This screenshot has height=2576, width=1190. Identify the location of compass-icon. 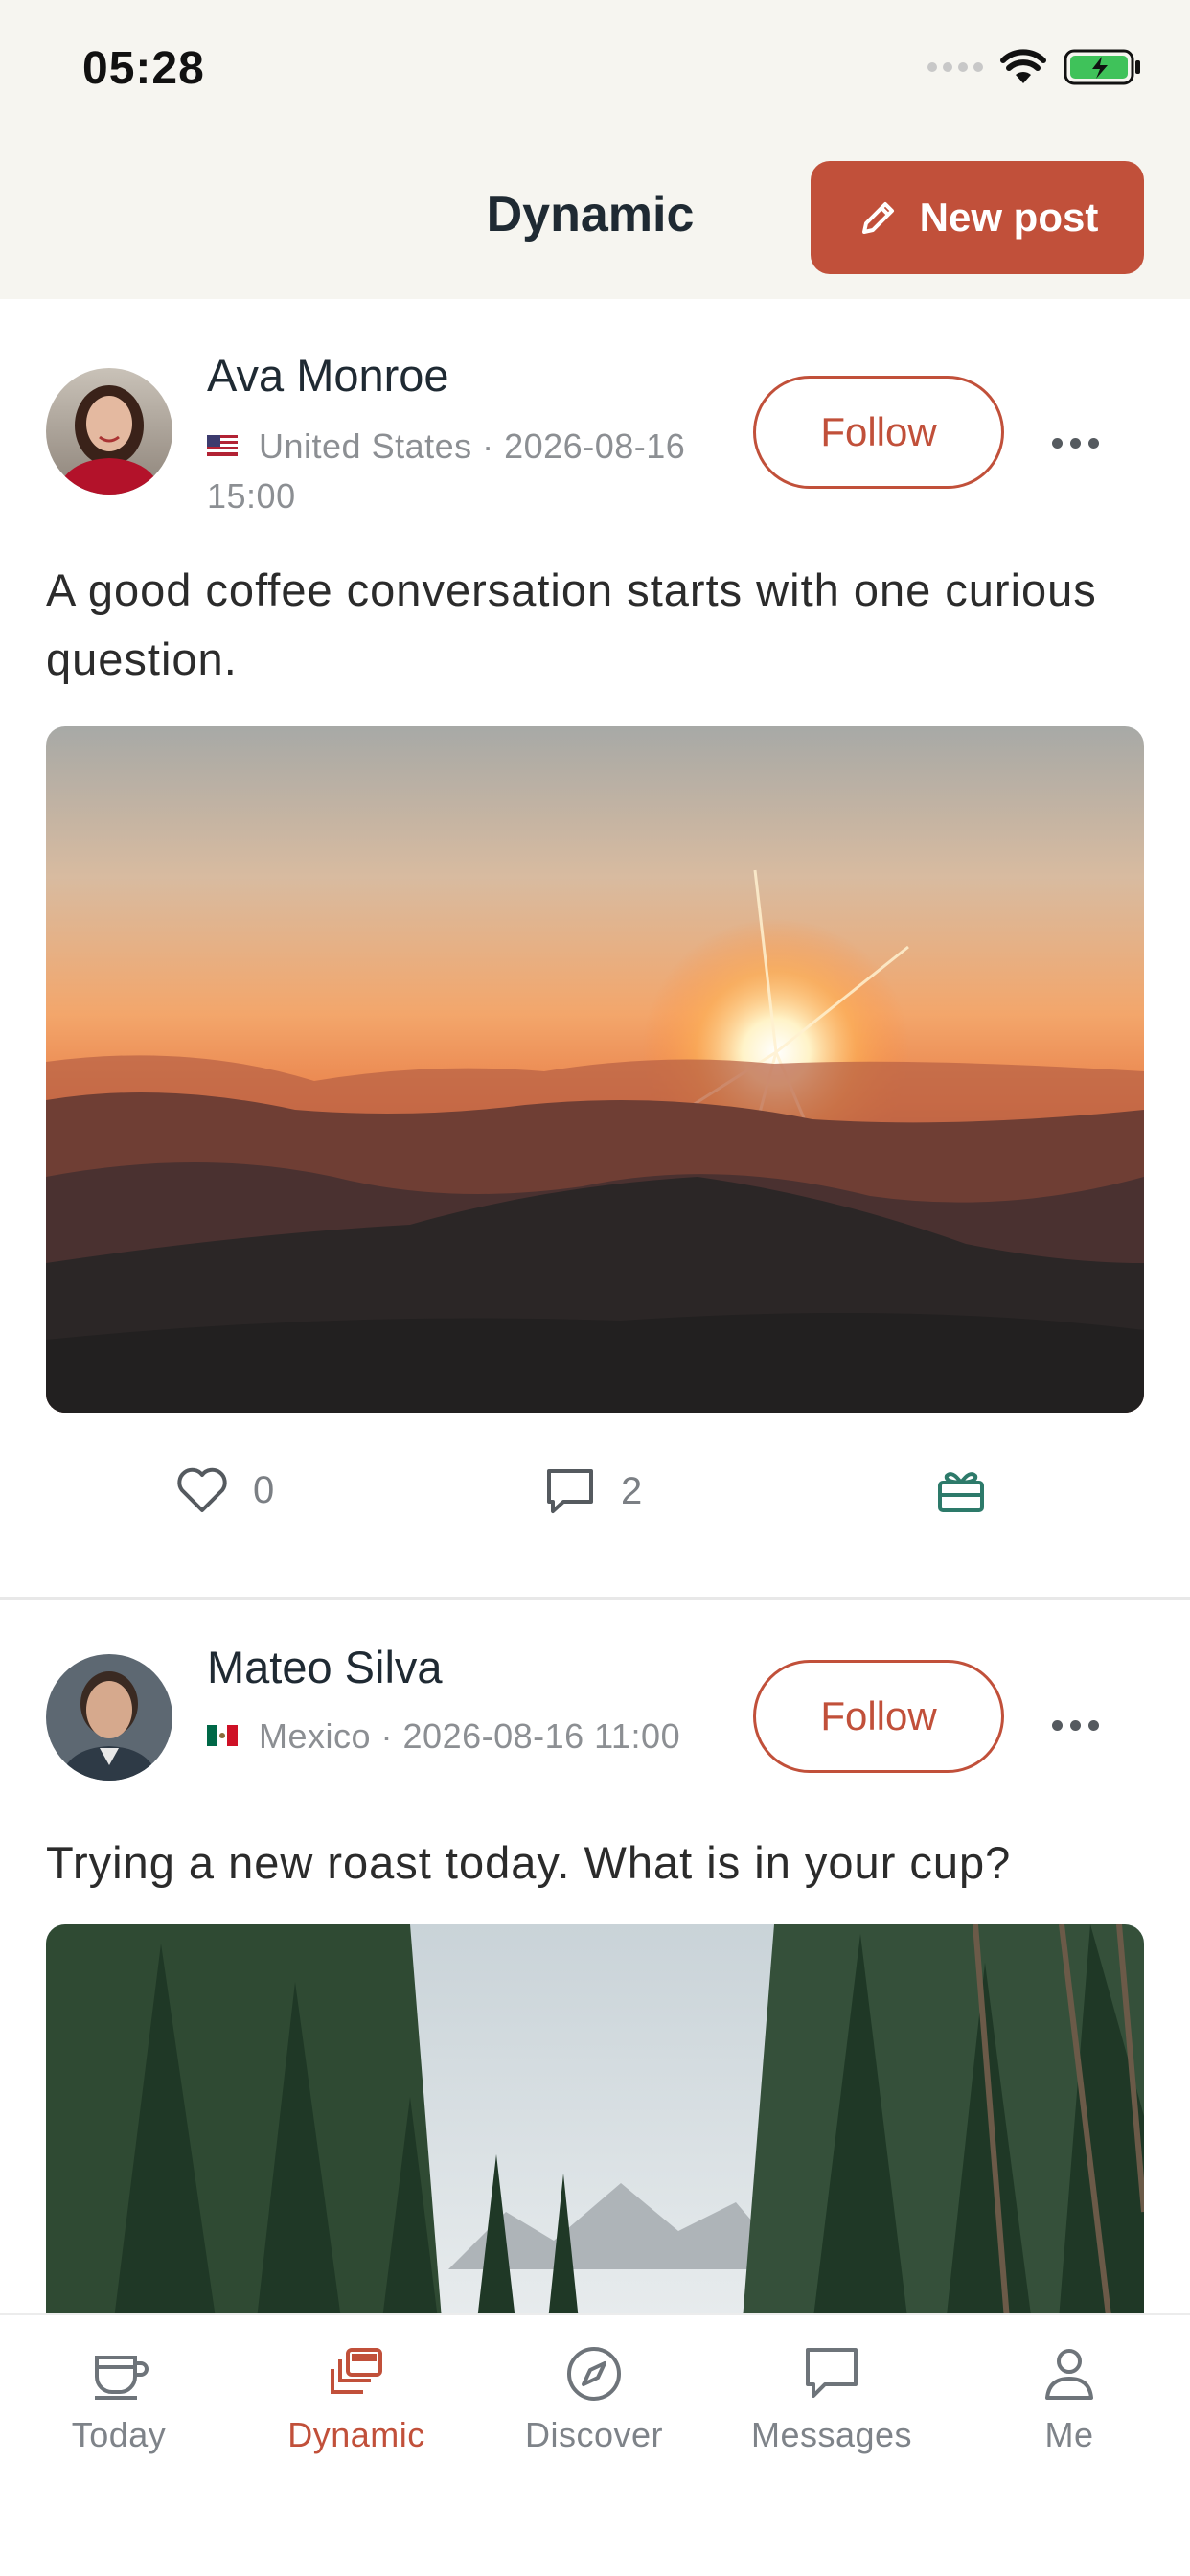
(594, 2374).